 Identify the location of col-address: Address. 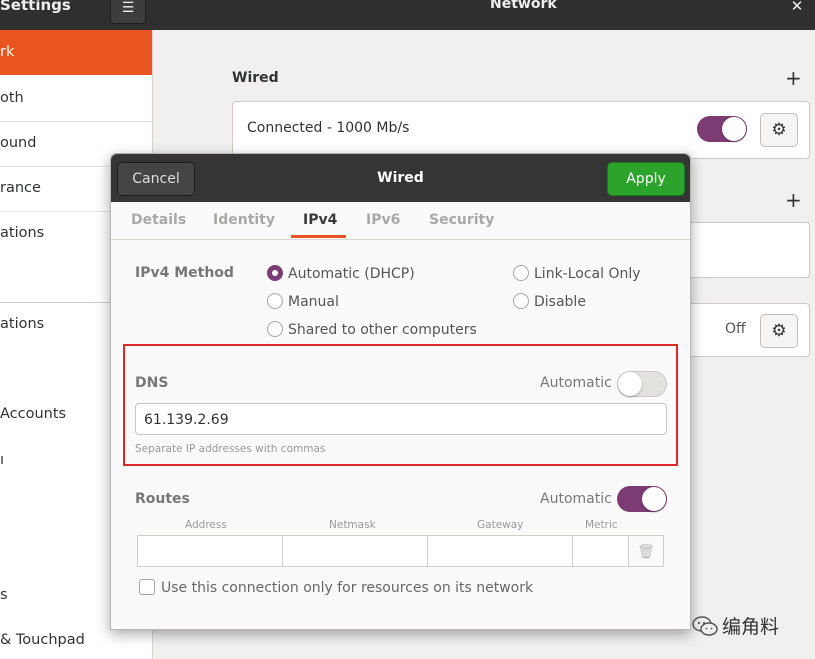
(206, 525).